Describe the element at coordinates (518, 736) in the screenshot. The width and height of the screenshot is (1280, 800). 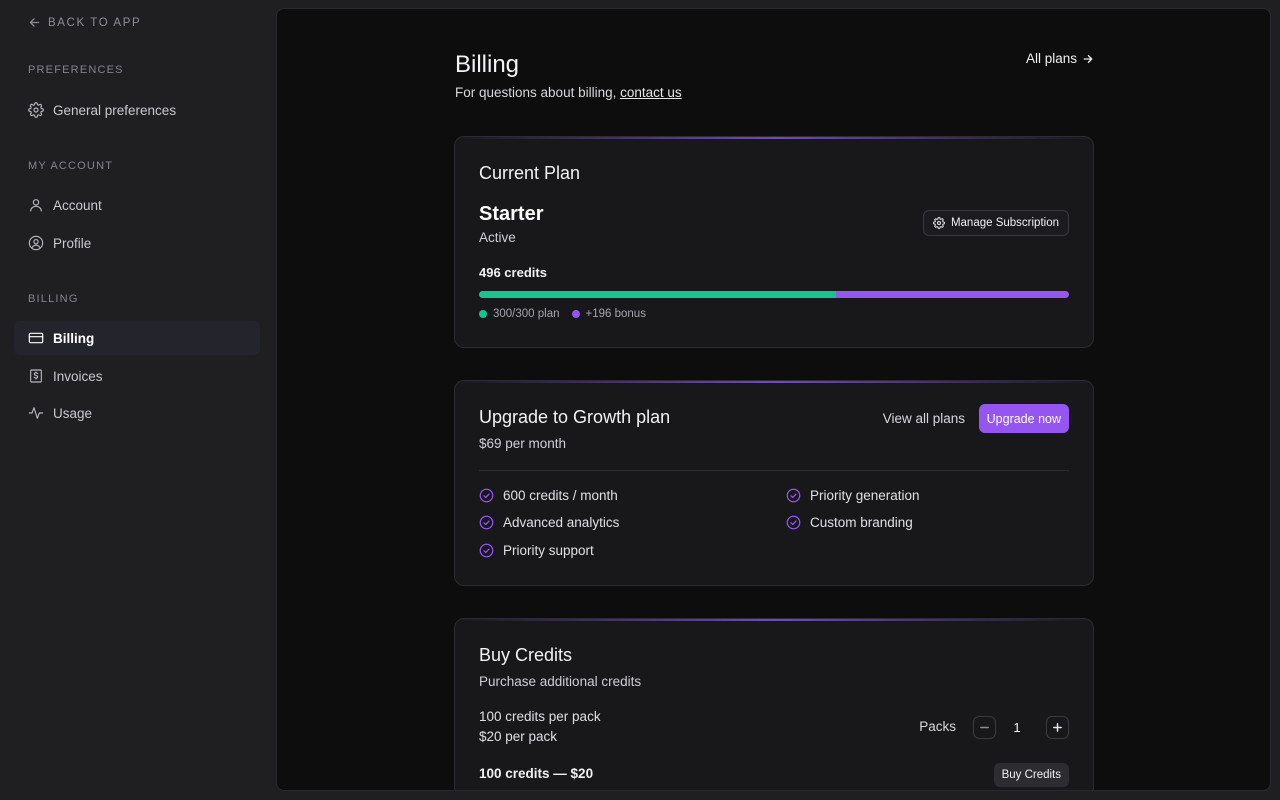
I see `pack-price: $20 per pack` at that location.